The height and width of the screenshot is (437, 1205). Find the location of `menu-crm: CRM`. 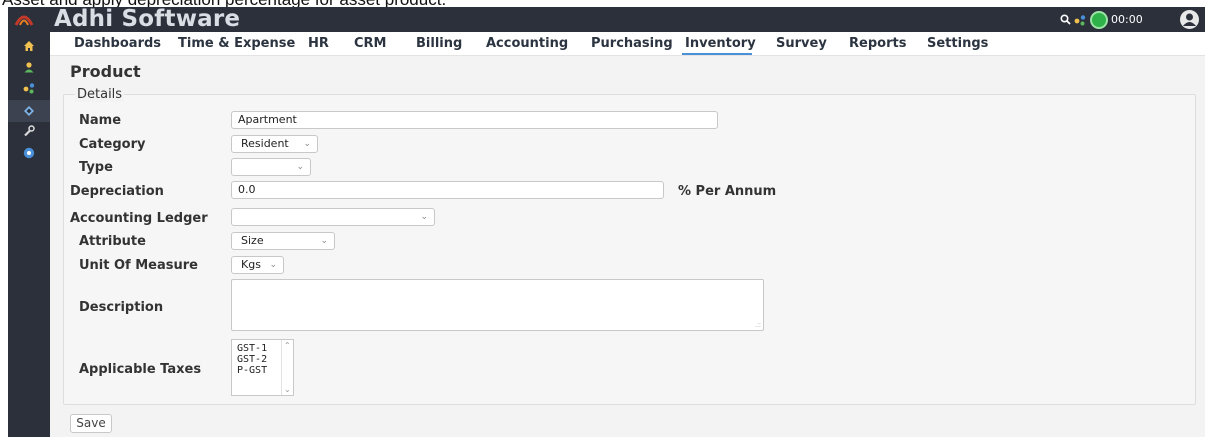

menu-crm: CRM is located at coordinates (370, 43).